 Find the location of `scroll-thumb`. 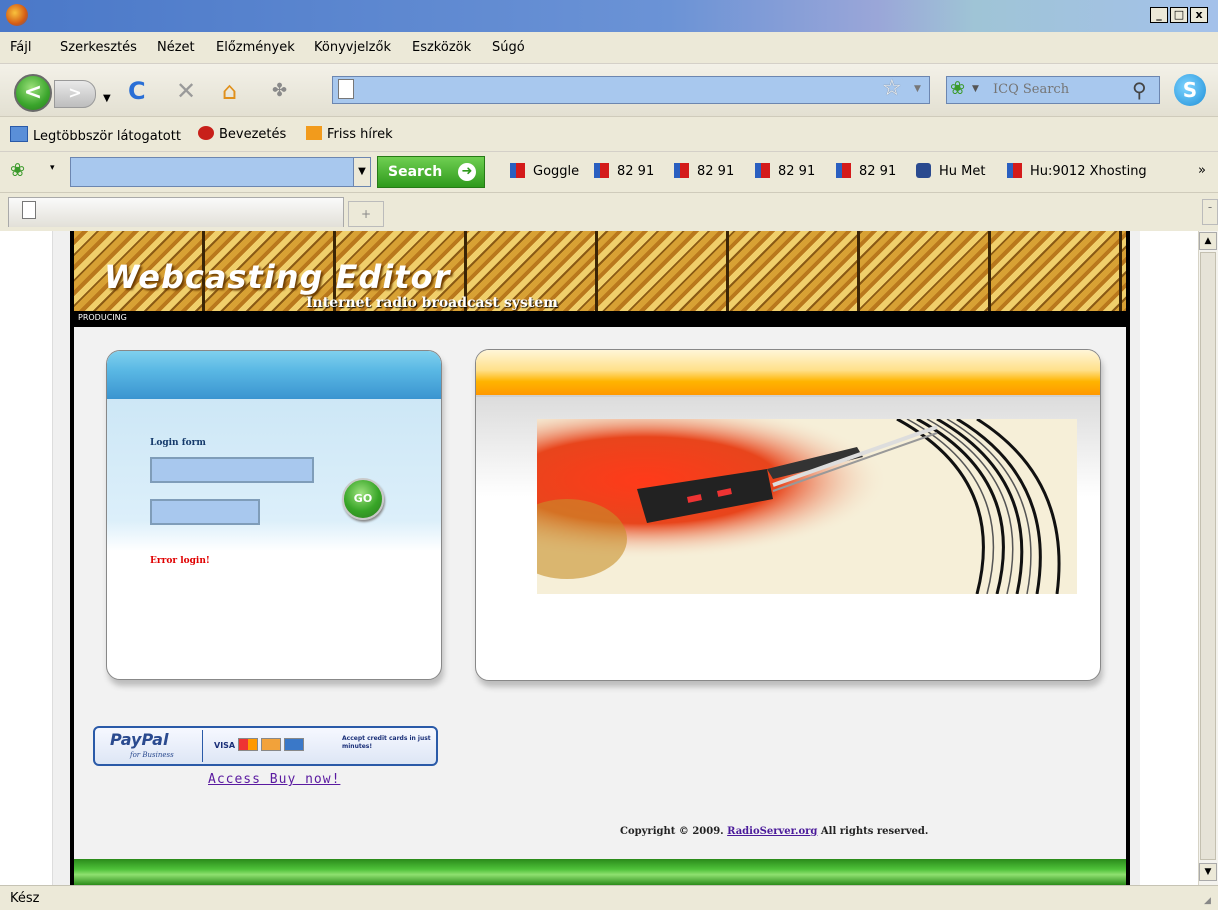

scroll-thumb is located at coordinates (1208, 556).